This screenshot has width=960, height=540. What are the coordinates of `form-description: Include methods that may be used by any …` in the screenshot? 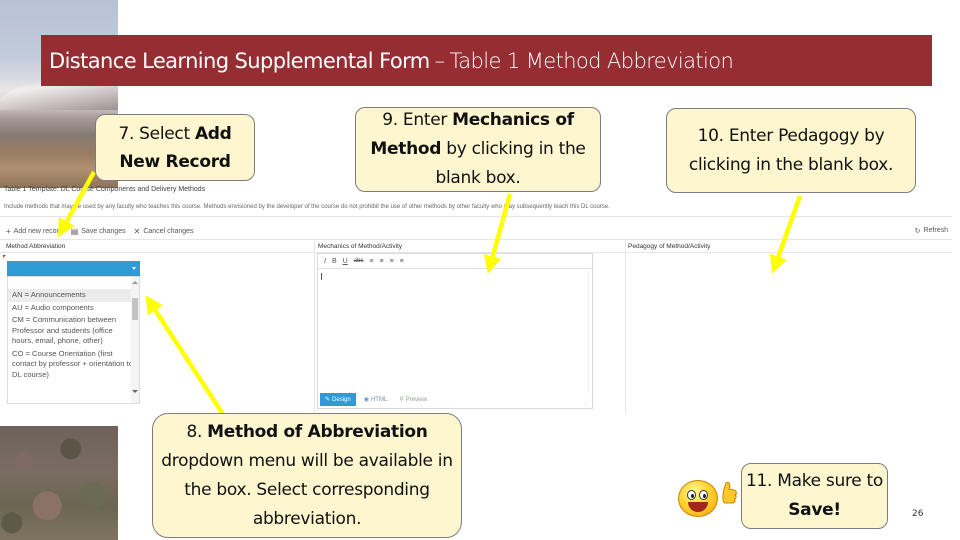 It's located at (307, 207).